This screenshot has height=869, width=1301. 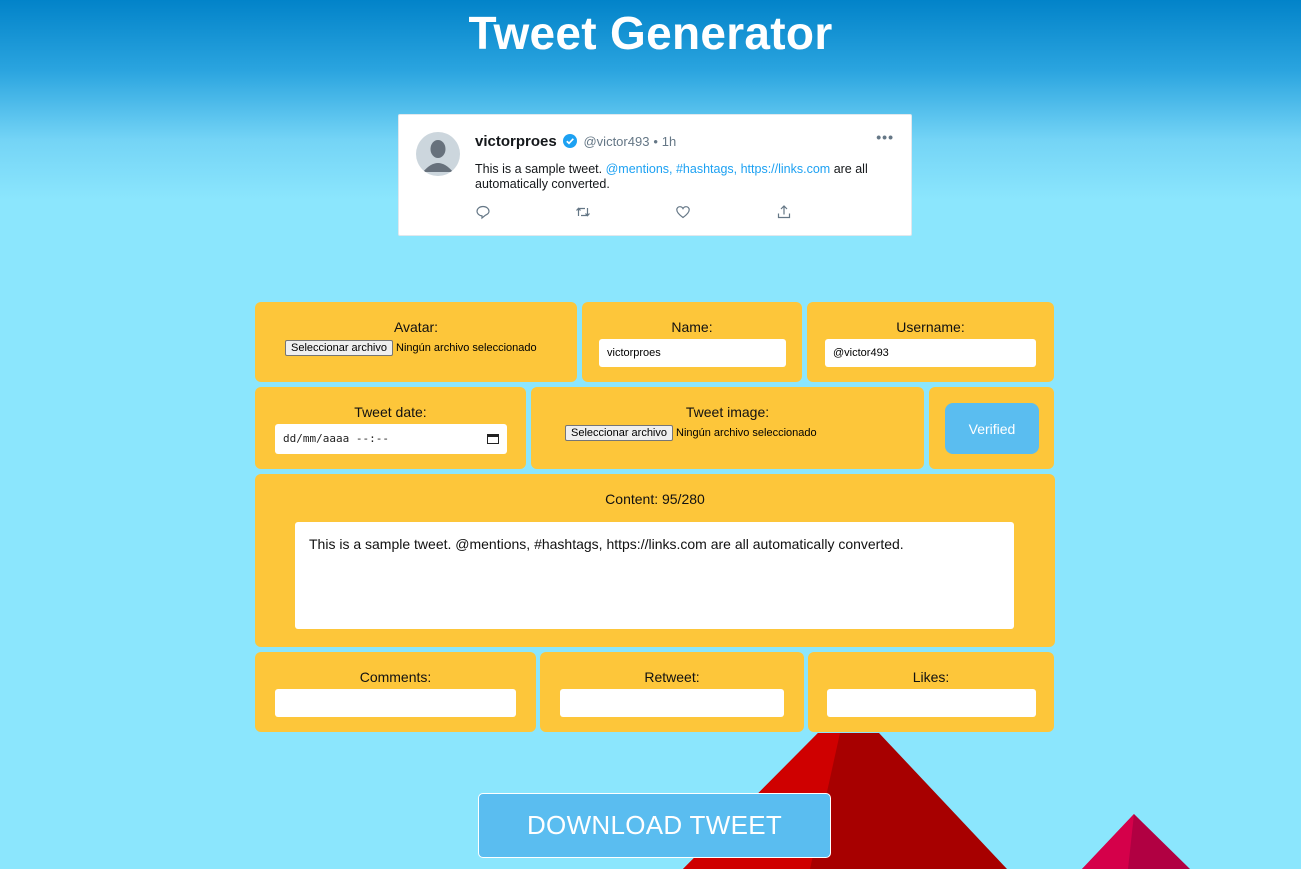 I want to click on verified-toggle-button: Verified, so click(x=992, y=428).